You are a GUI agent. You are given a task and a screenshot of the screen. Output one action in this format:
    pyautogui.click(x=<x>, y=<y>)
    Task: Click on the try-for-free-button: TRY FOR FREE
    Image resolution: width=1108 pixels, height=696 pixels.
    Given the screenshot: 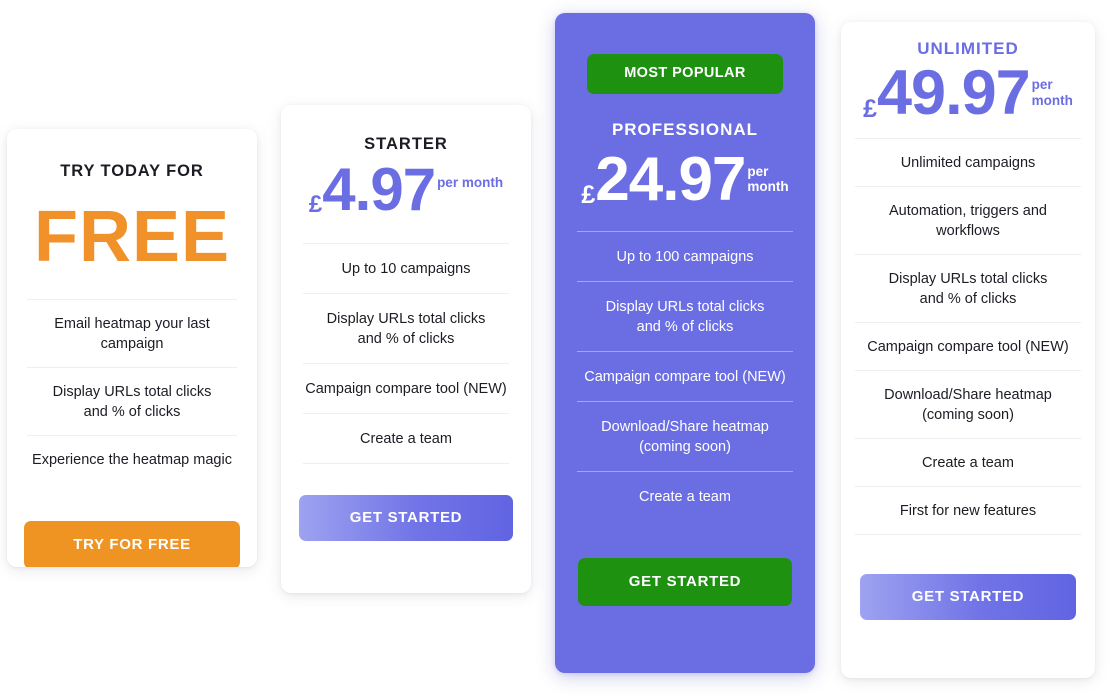 What is the action you would take?
    pyautogui.click(x=132, y=543)
    